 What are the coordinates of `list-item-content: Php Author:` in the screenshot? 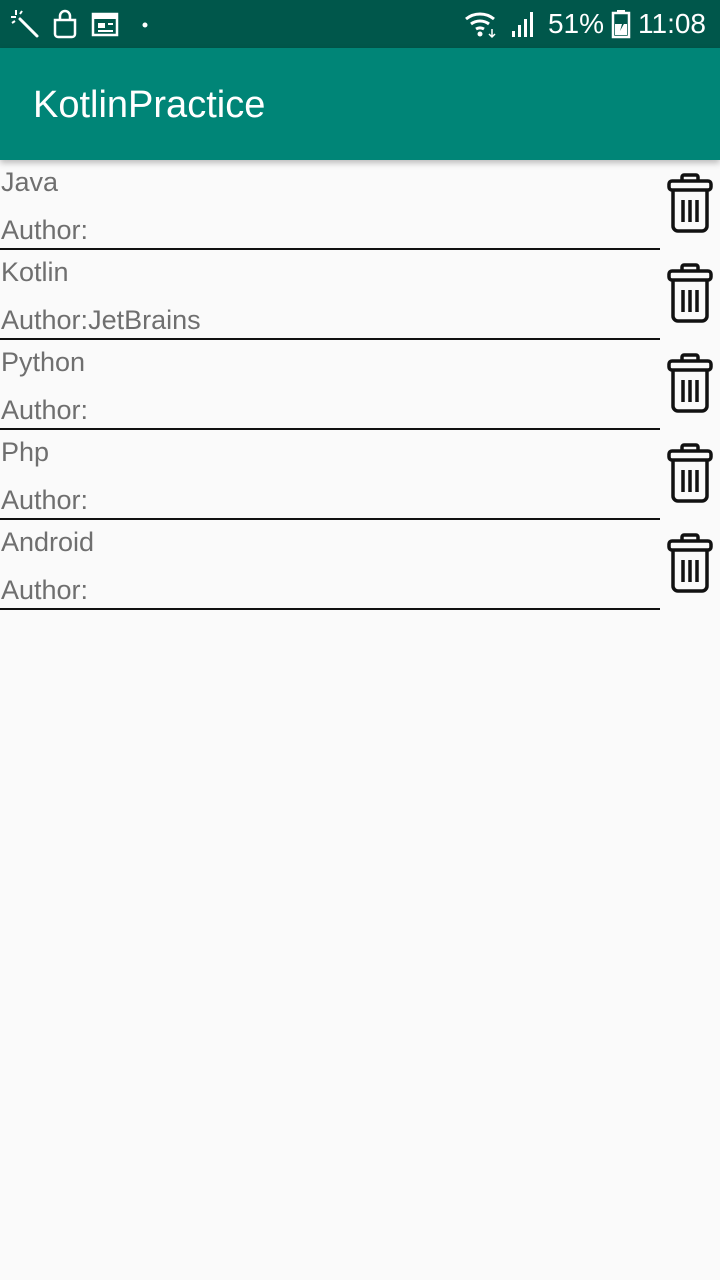 It's located at (330, 475).